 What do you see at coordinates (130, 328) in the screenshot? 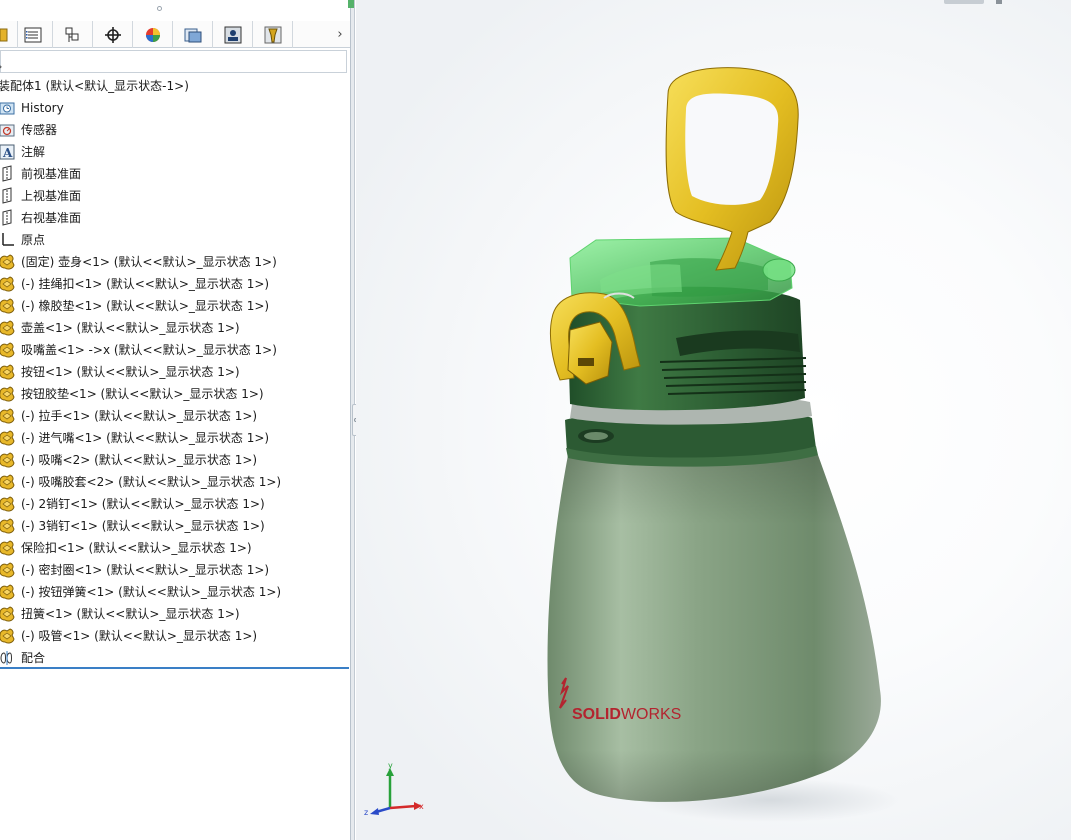
I see `tree-item-label: 壶盖<1> (默认<<默认>_显示状态 1>)` at bounding box center [130, 328].